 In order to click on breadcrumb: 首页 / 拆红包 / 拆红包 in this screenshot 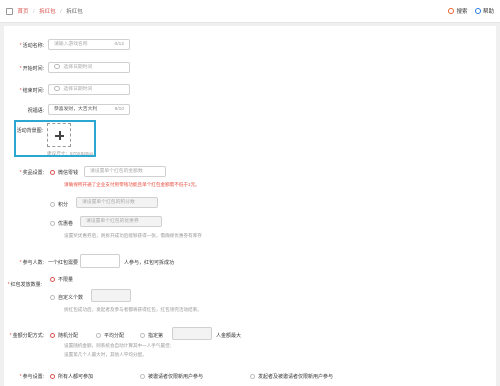, I will do `click(44, 11)`.